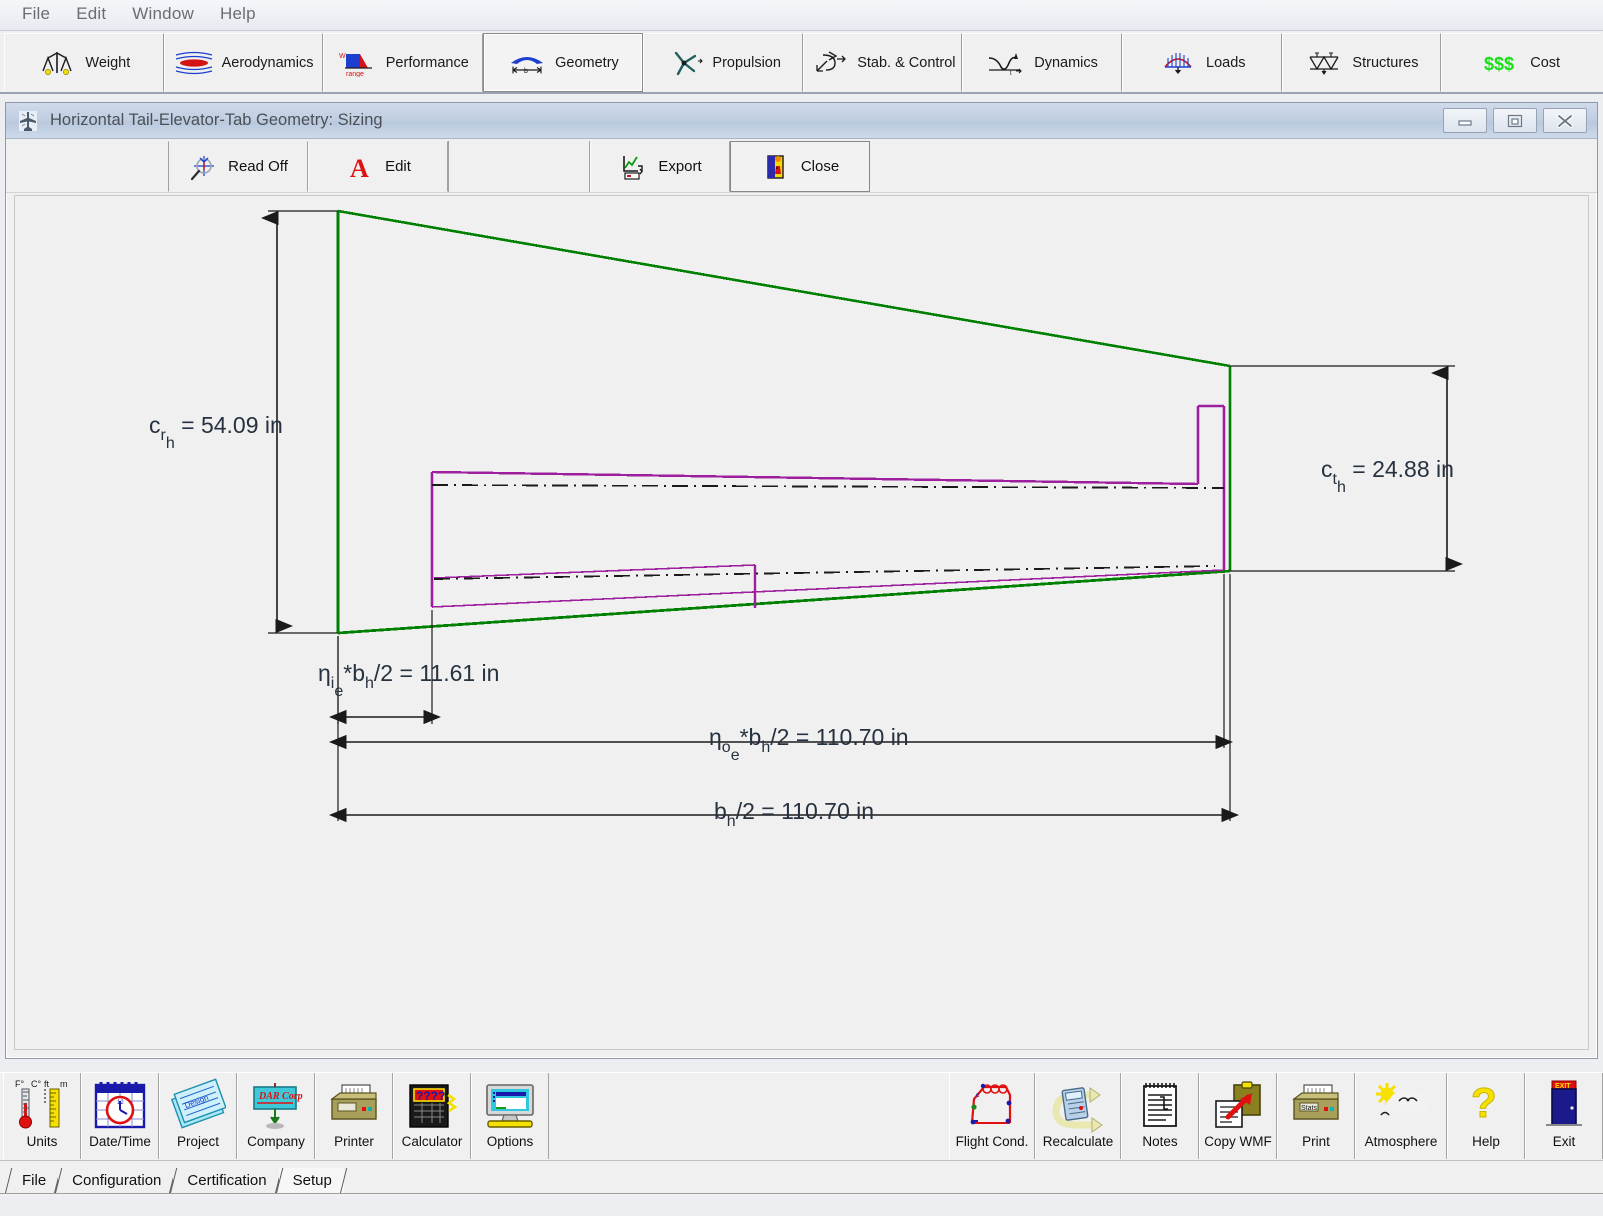 The width and height of the screenshot is (1603, 1216). I want to click on tab-dynamics: t Dynamics, so click(1042, 62).